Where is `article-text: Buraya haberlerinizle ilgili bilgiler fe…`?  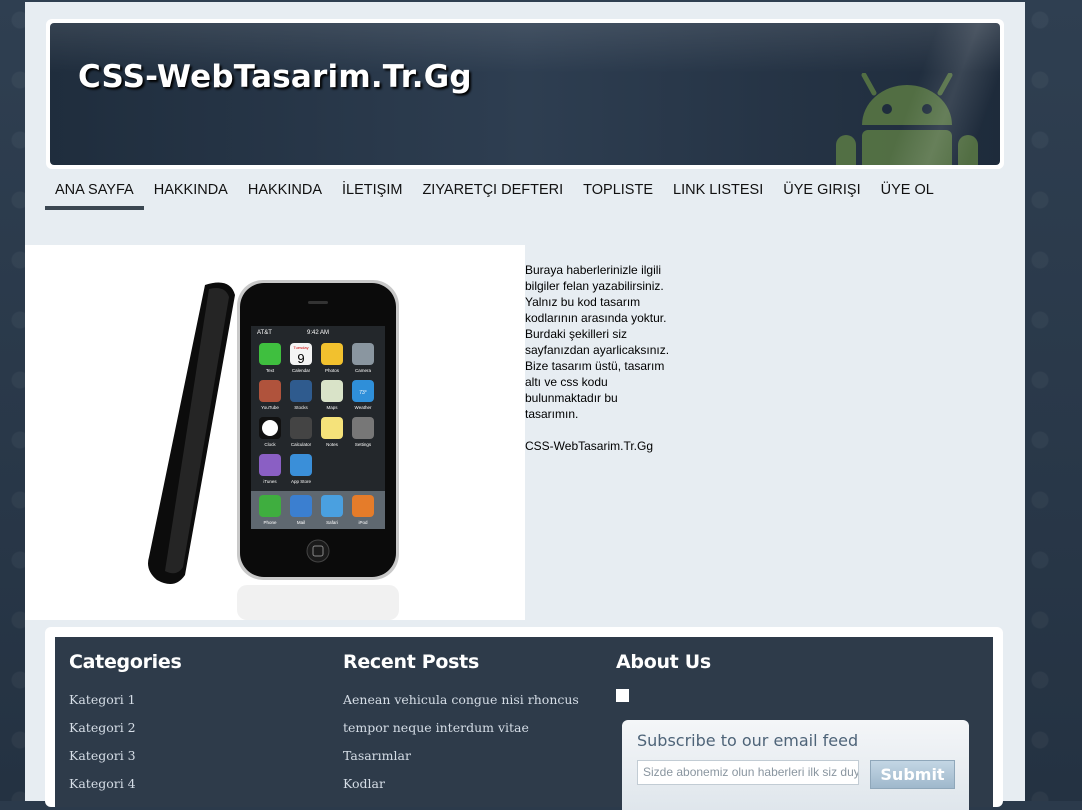
article-text: Buraya haberlerinizle ilgili bilgiler fe… is located at coordinates (597, 358).